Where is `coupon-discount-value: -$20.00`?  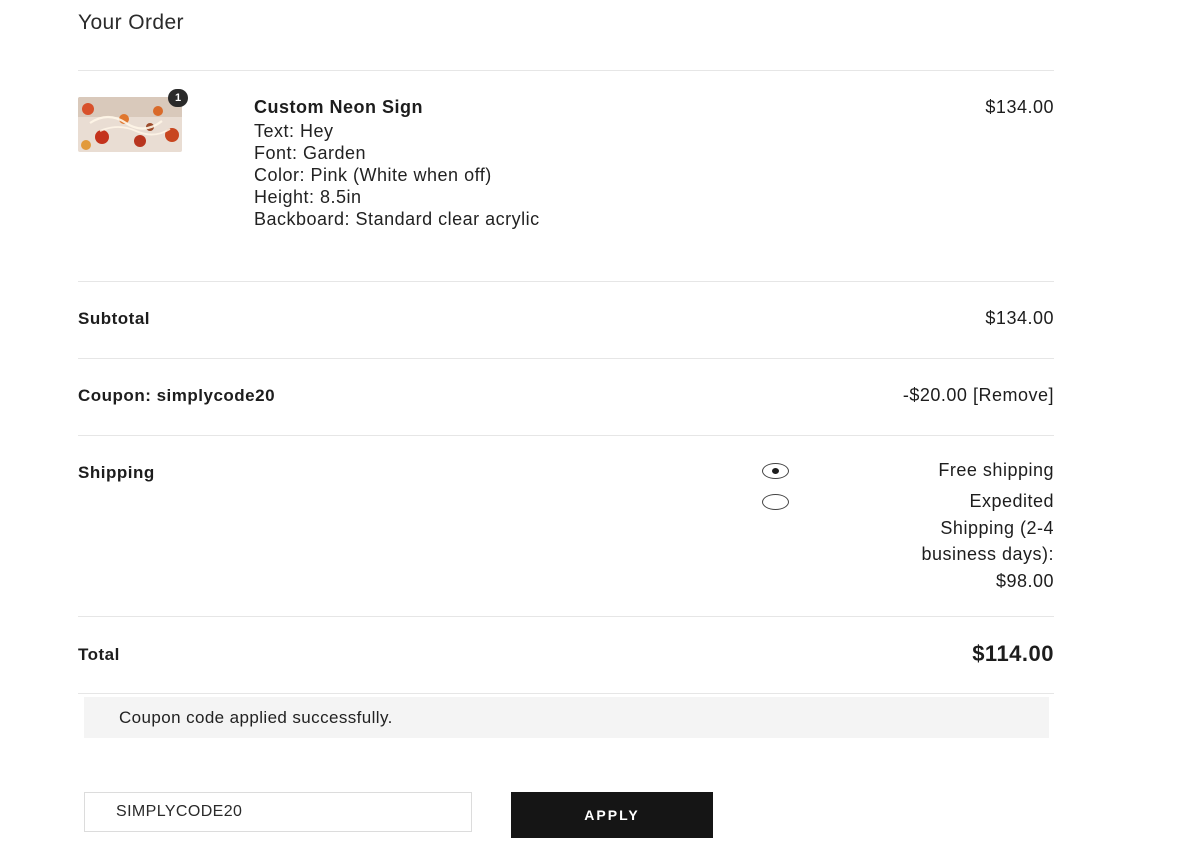 coupon-discount-value: -$20.00 is located at coordinates (935, 395).